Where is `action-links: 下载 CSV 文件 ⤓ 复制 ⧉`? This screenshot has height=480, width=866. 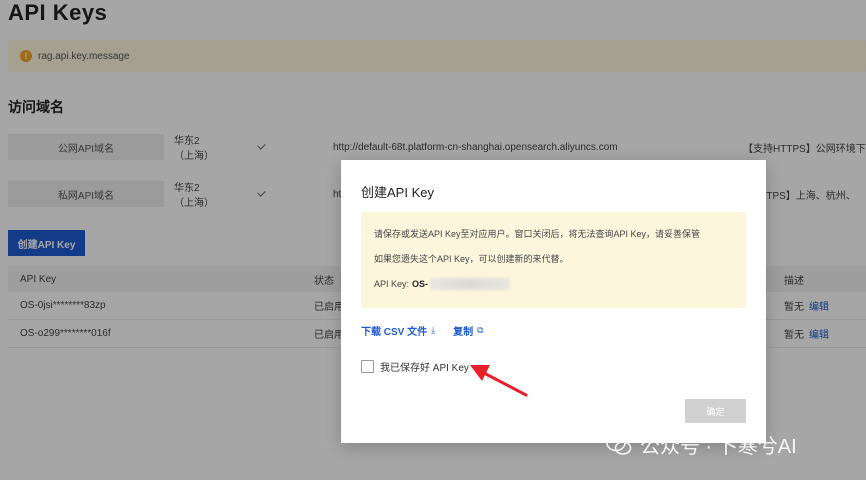 action-links: 下载 CSV 文件 ⤓ 复制 ⧉ is located at coordinates (422, 330).